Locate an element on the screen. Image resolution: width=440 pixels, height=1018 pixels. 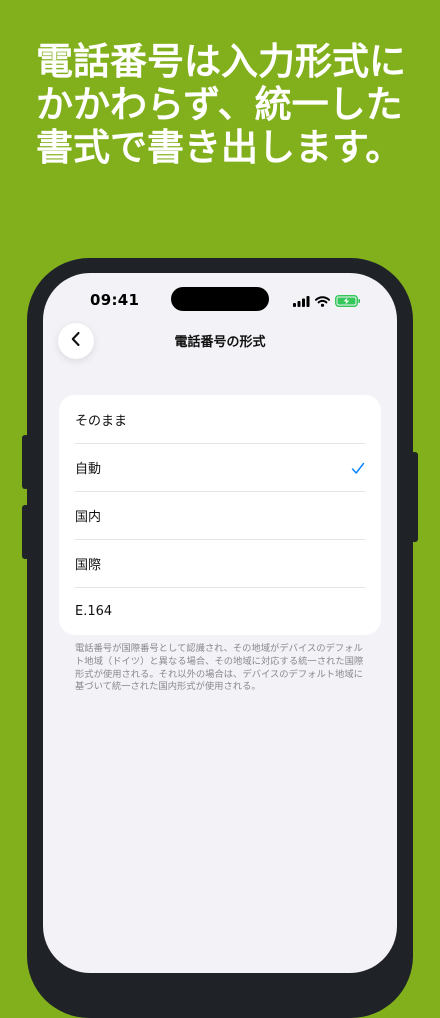
option-label: 自動 is located at coordinates (88, 469).